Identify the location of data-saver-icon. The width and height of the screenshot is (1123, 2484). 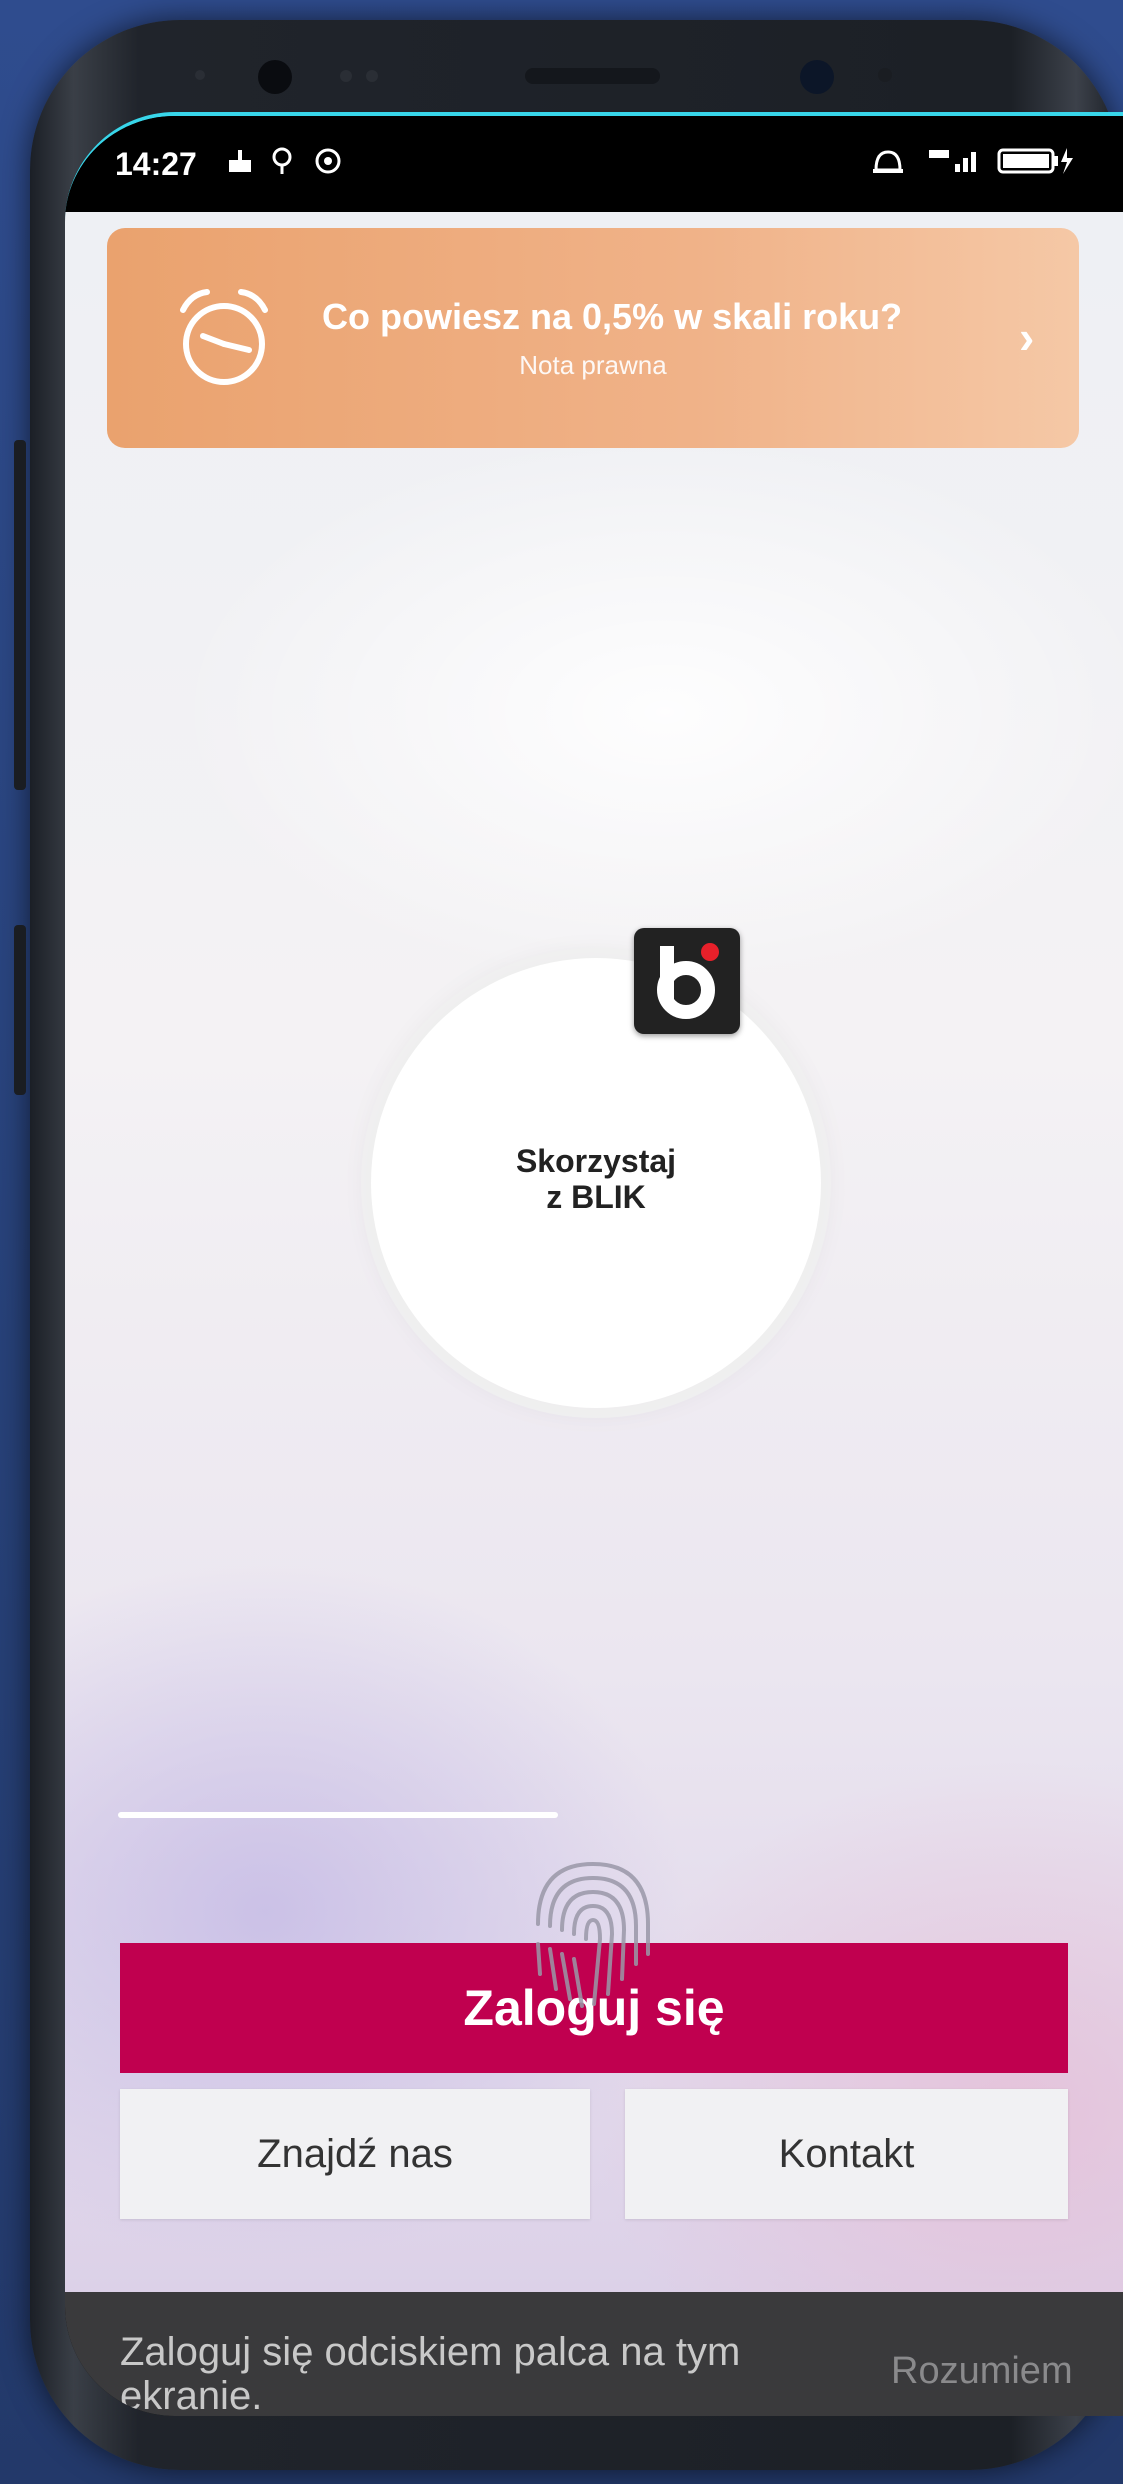
(328, 165).